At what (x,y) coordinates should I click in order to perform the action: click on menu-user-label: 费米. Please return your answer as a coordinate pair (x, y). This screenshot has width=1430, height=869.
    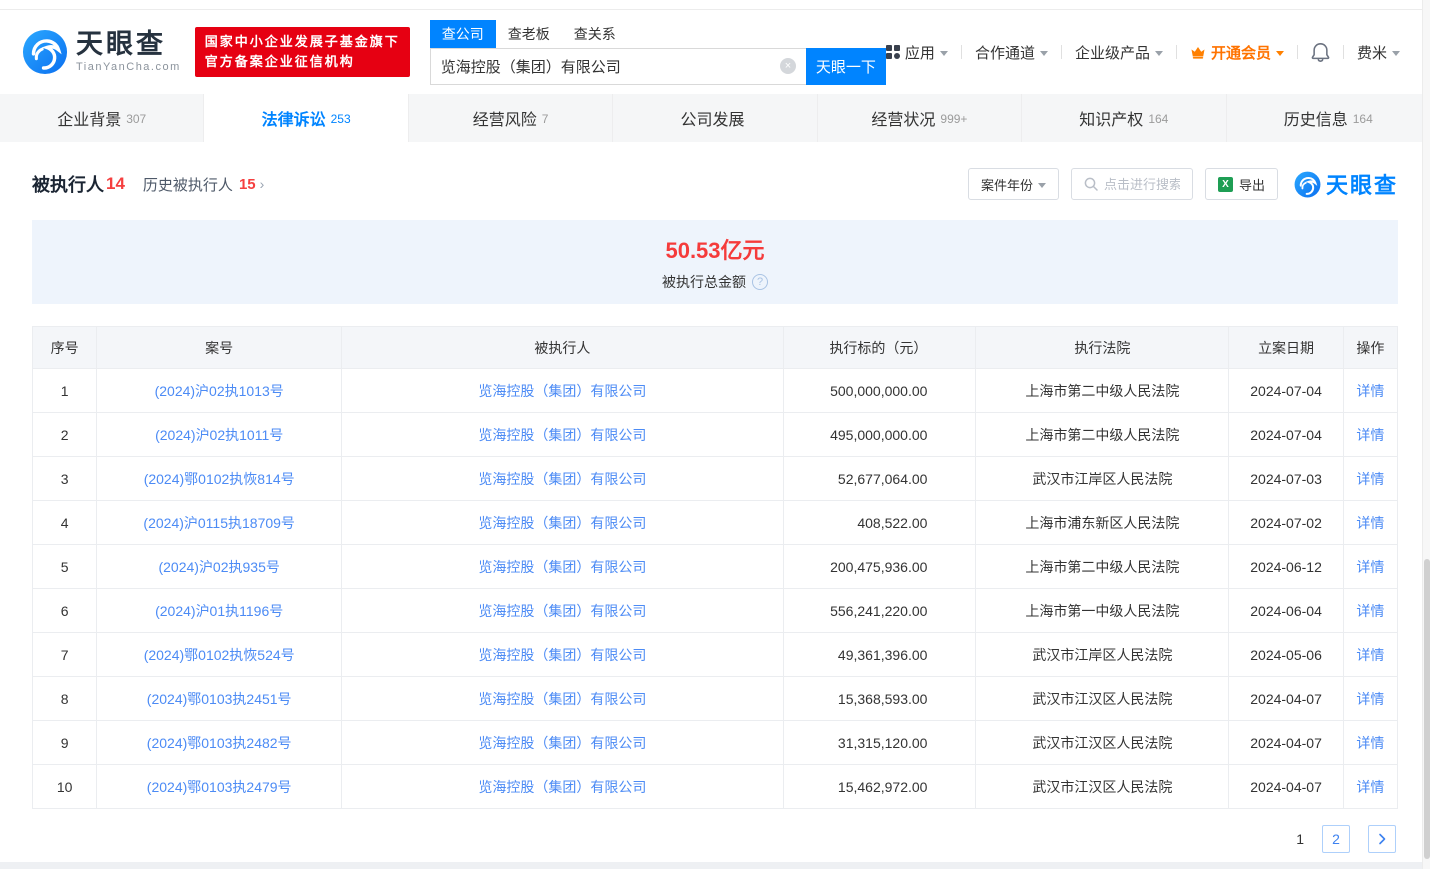
    Looking at the image, I should click on (1371, 53).